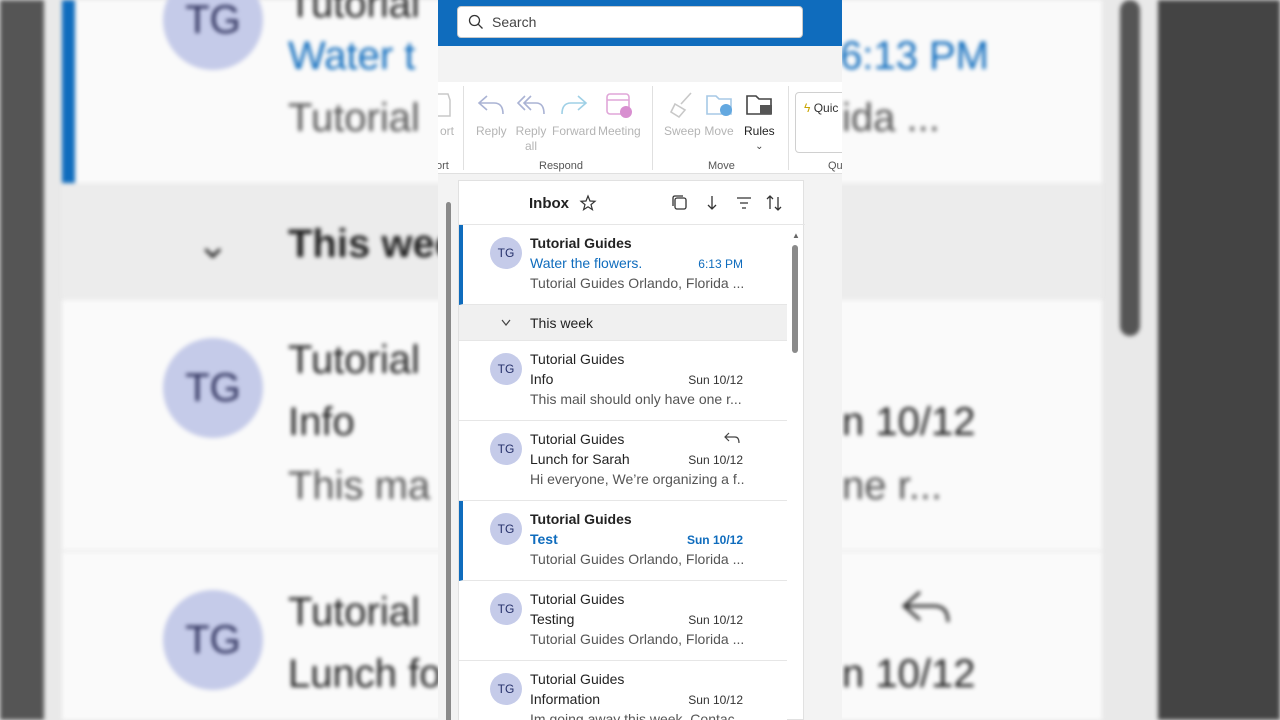 The width and height of the screenshot is (1280, 720). I want to click on search-icon, so click(475, 21).